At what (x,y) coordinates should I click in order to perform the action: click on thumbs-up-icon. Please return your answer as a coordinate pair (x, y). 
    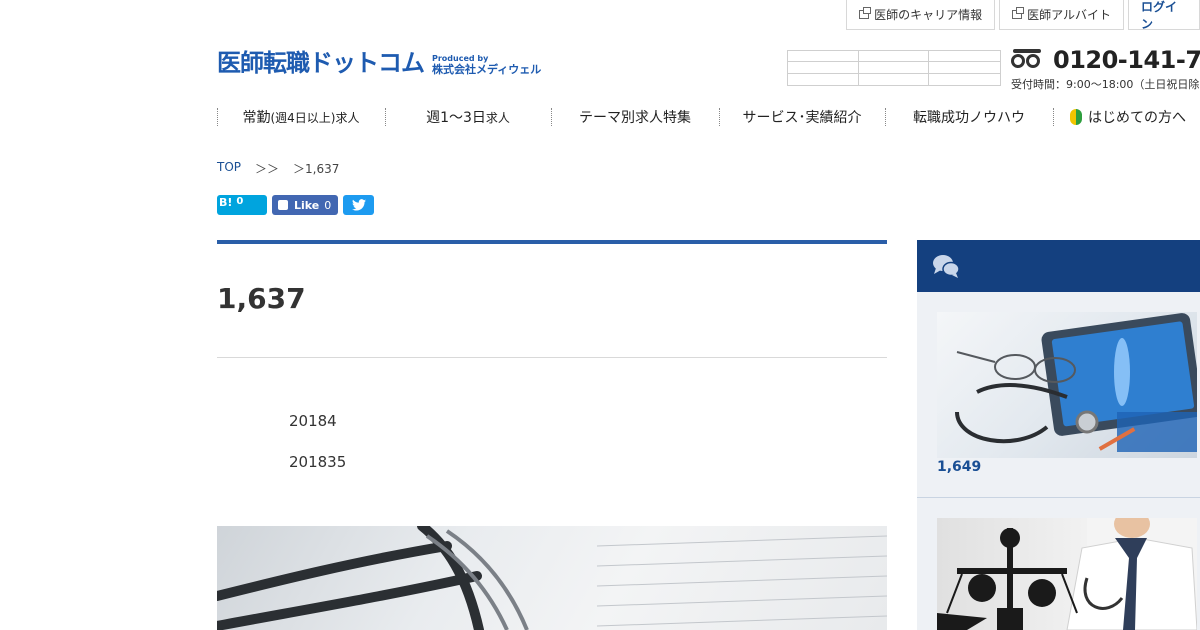
    Looking at the image, I should click on (283, 205).